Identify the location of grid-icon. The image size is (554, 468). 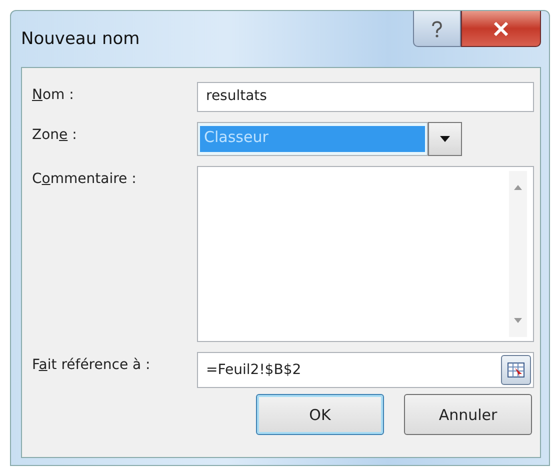
(516, 370).